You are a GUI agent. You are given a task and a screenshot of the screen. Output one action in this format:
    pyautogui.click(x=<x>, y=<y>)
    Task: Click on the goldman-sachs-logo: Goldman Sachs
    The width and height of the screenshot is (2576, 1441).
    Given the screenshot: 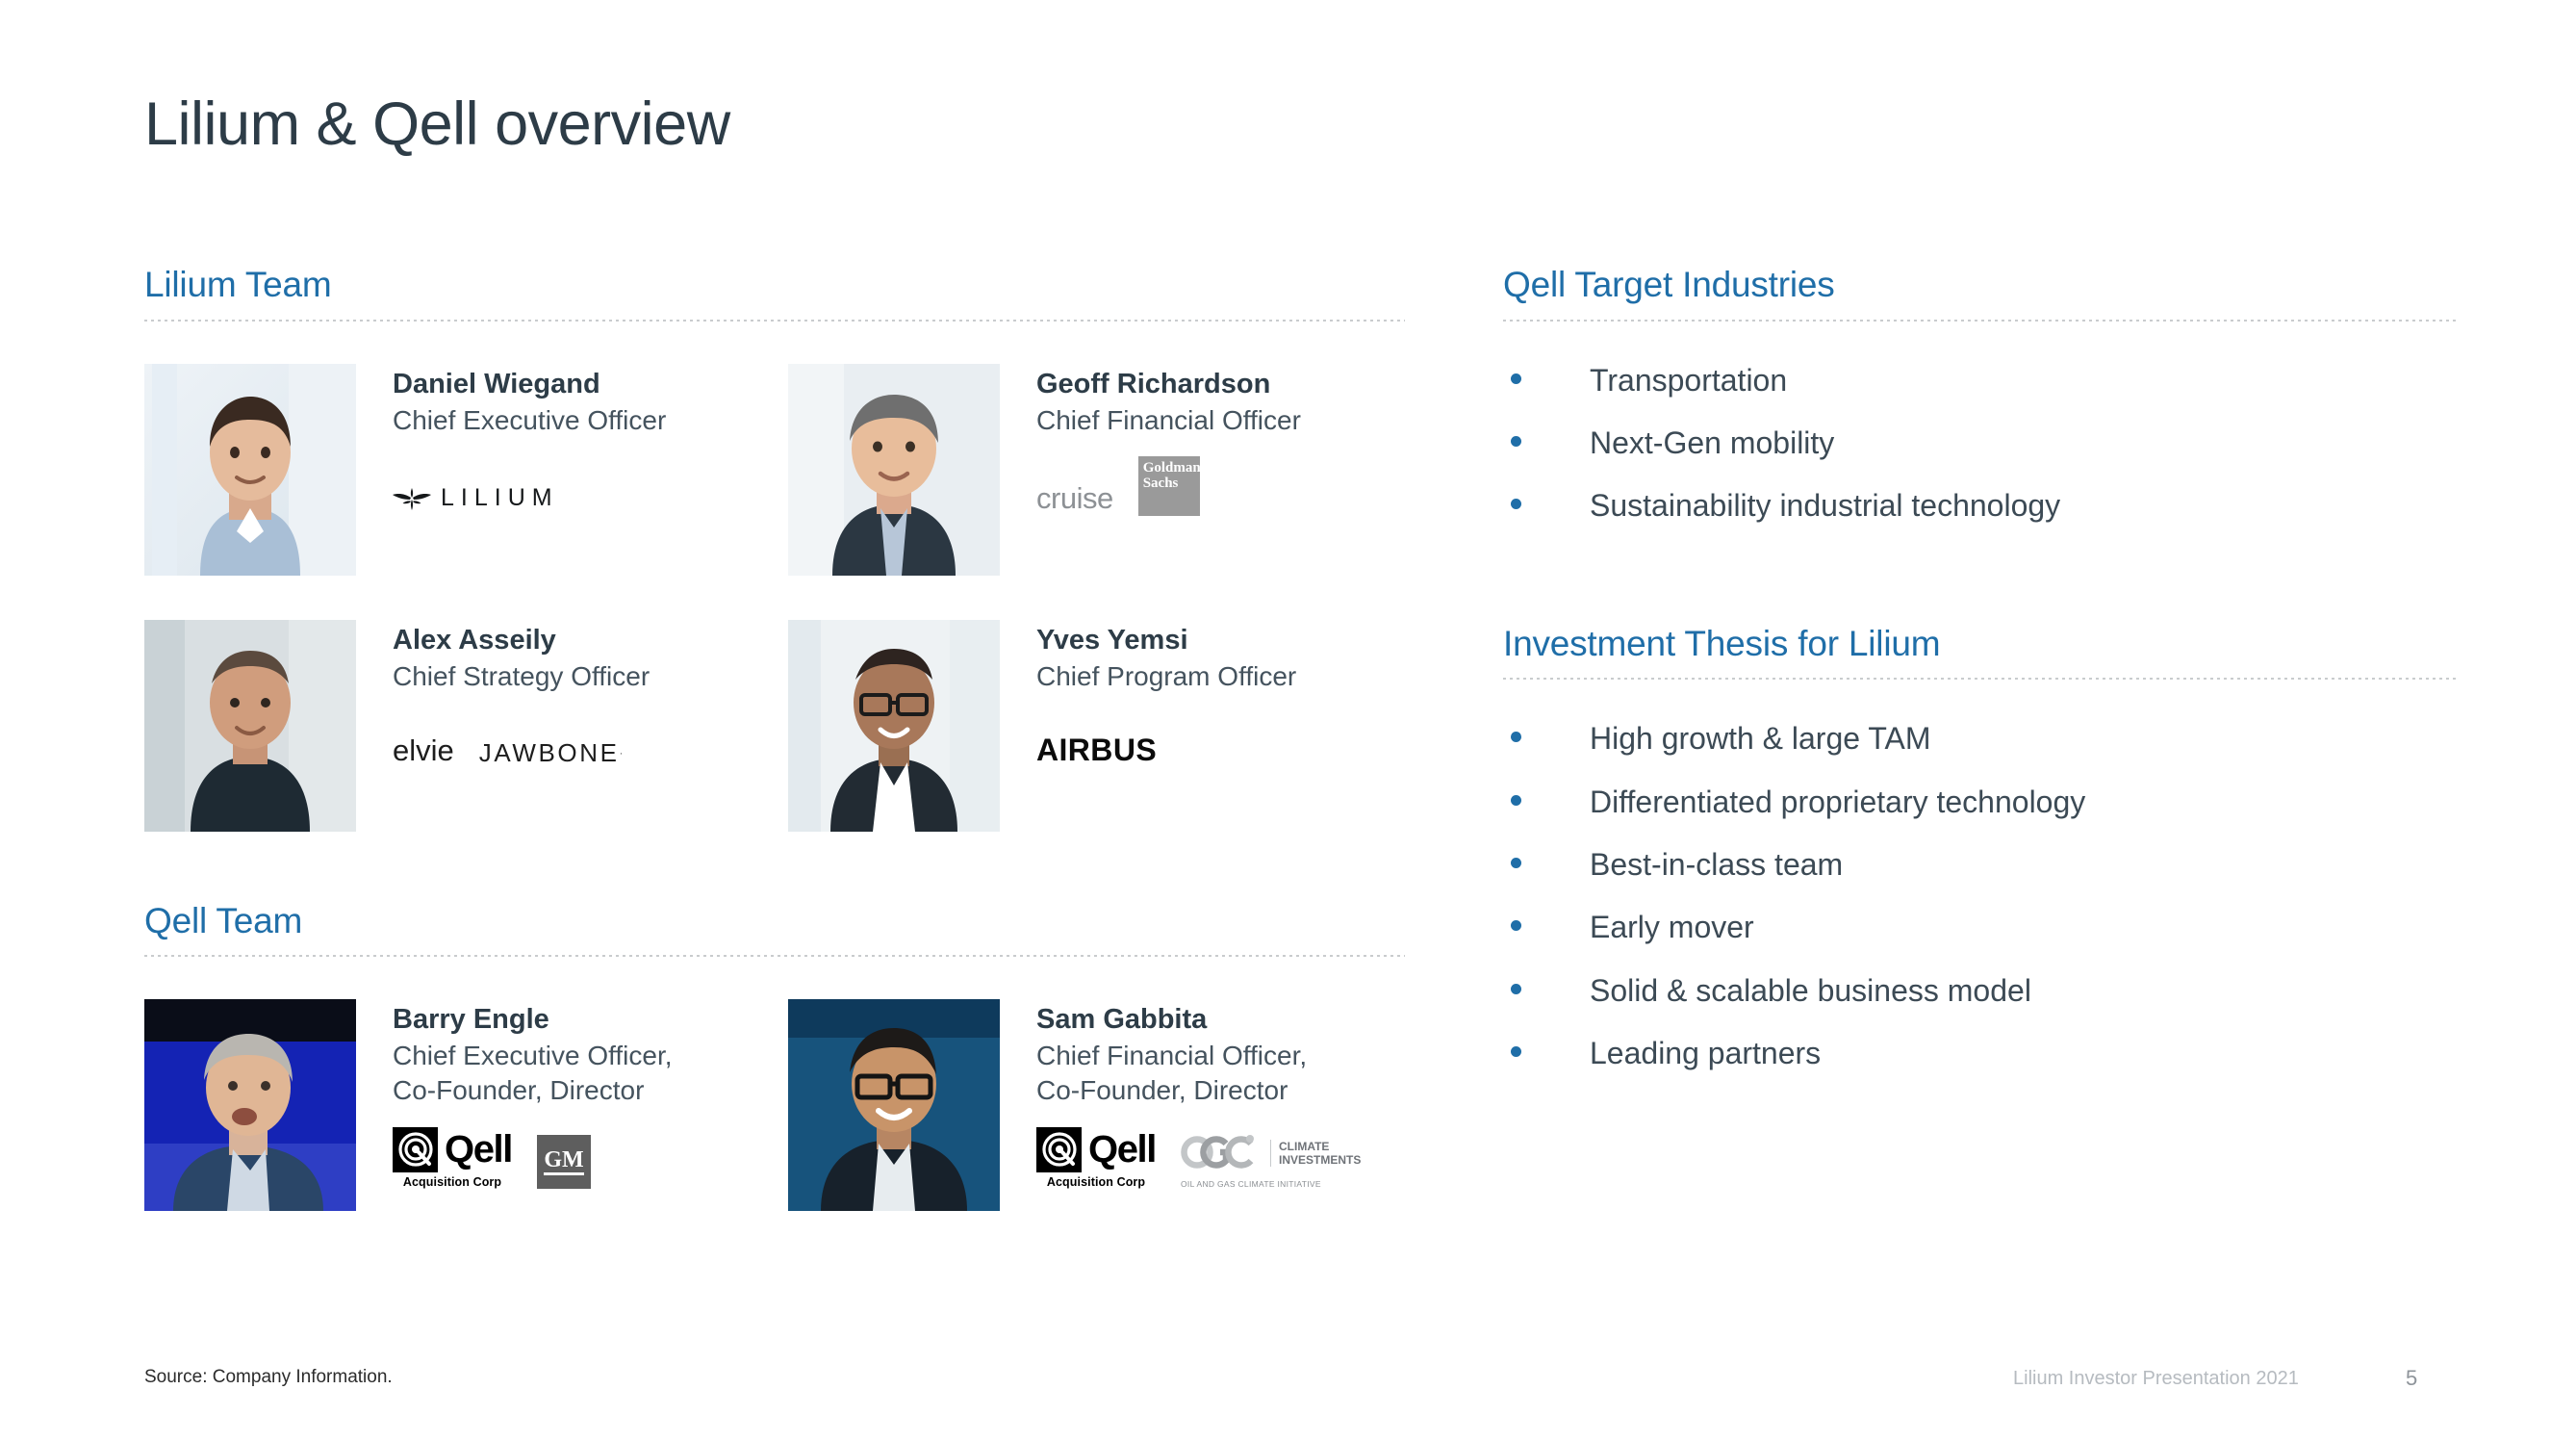 What is the action you would take?
    pyautogui.click(x=1169, y=486)
    